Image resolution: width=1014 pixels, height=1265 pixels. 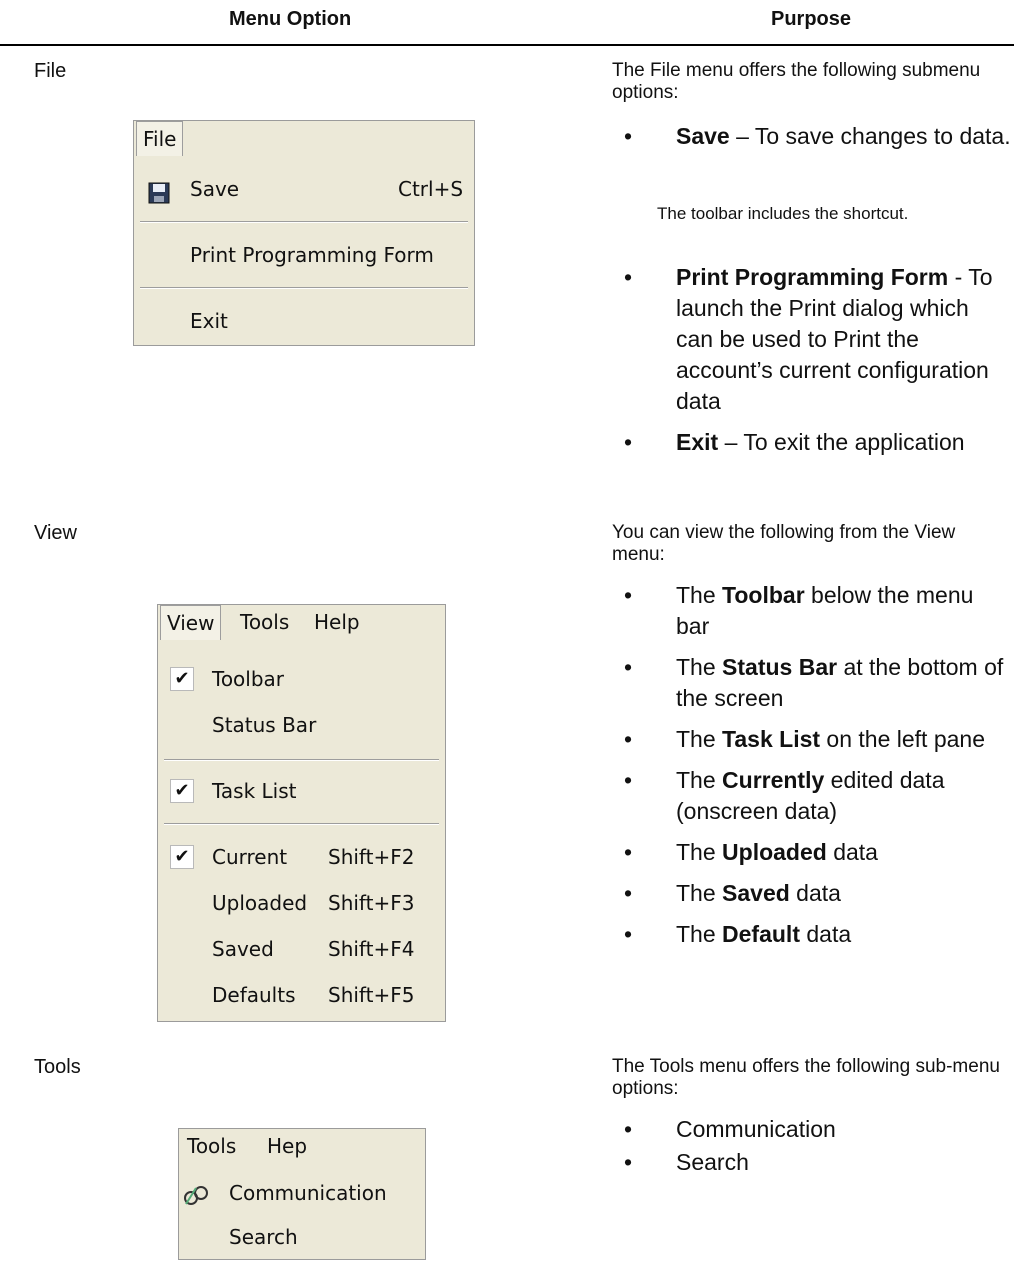 What do you see at coordinates (260, 903) in the screenshot?
I see `menu-item-label: Uploaded` at bounding box center [260, 903].